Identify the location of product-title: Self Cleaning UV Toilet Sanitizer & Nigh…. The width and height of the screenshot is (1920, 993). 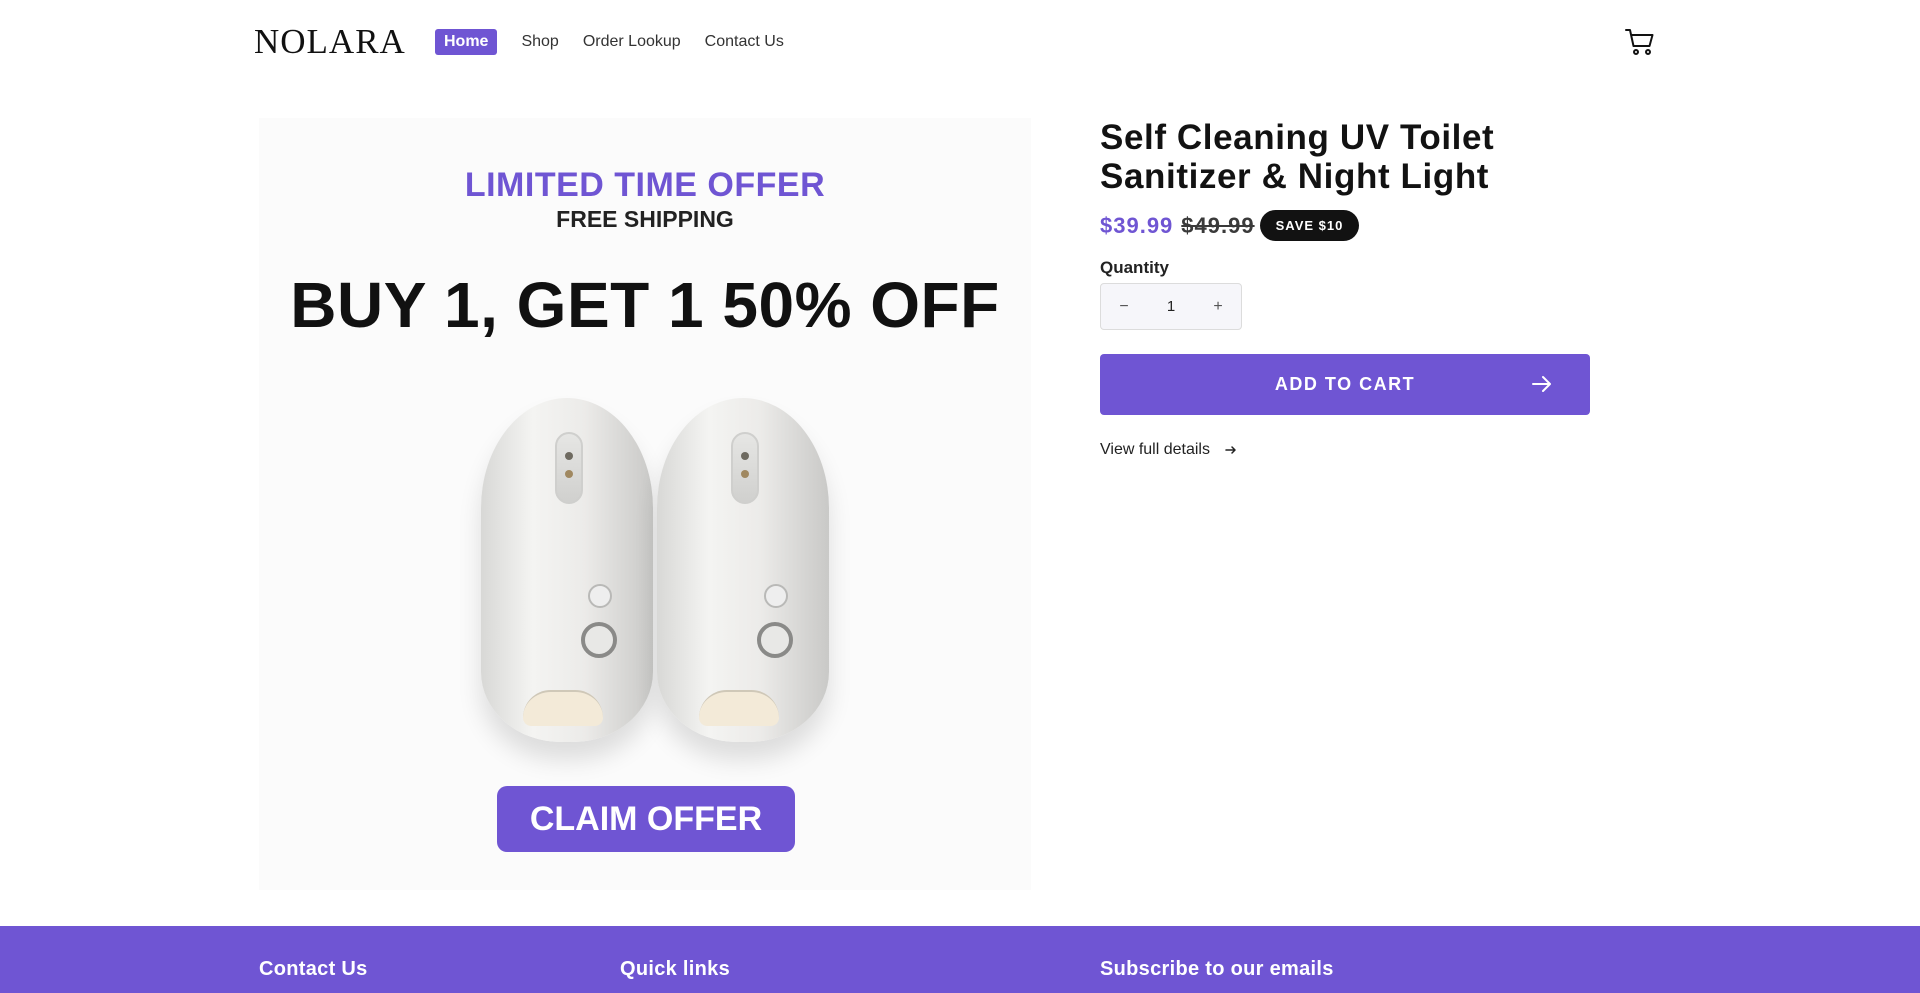
(1297, 157).